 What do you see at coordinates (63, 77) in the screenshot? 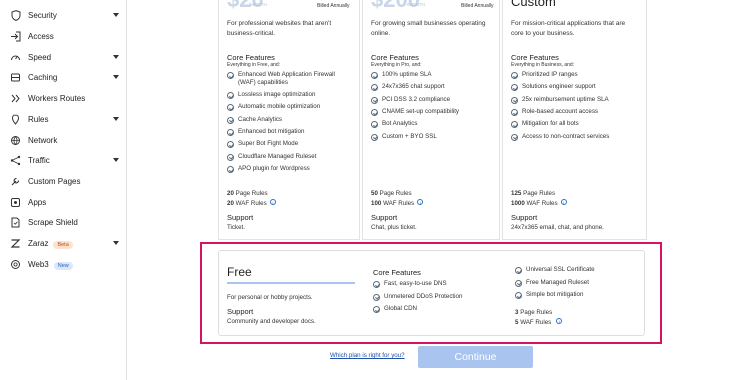
I see `sidebar-item-caching: Caching` at bounding box center [63, 77].